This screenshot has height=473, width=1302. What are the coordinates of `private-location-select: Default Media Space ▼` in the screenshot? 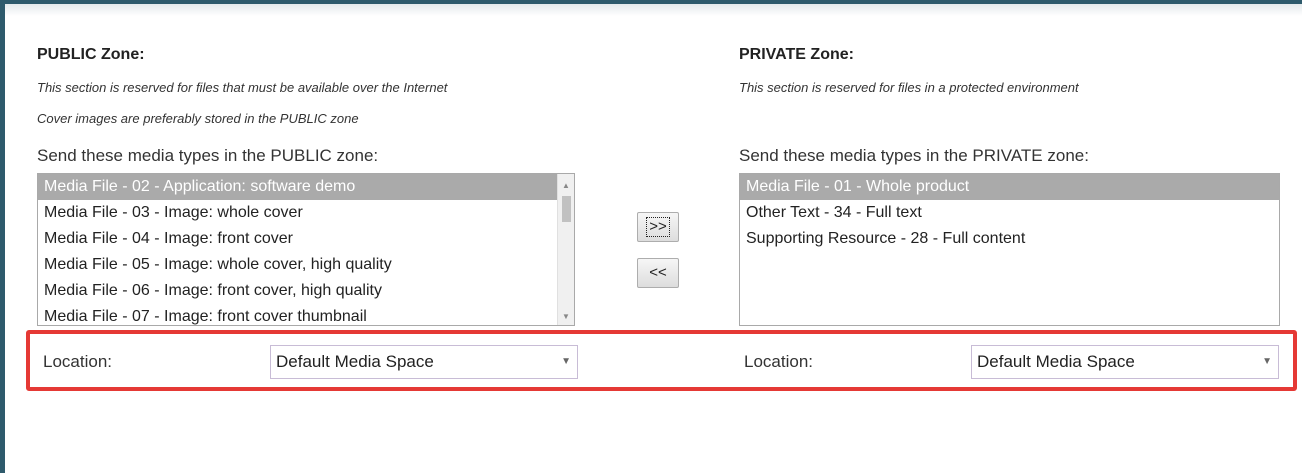 It's located at (1125, 362).